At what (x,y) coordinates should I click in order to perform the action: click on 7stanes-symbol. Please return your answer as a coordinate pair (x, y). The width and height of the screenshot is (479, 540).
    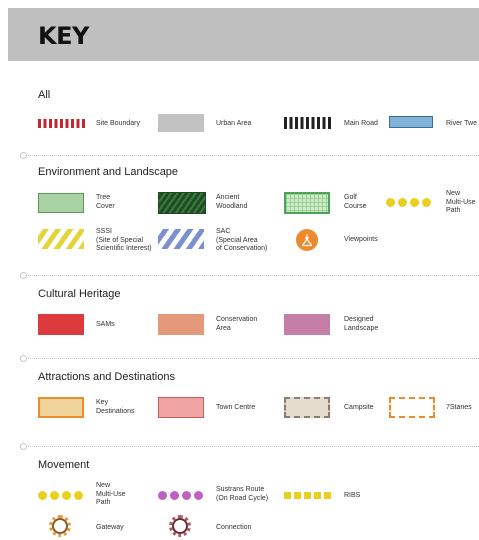
    Looking at the image, I should click on (412, 407).